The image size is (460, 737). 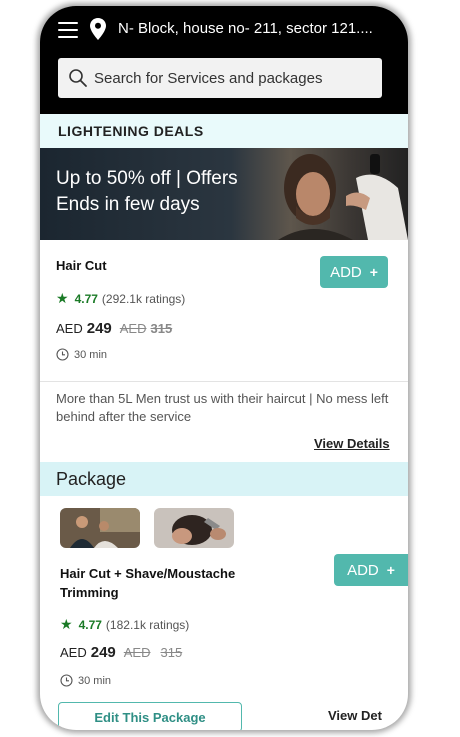 I want to click on service-rating: ★ 4.77 (292.1k ratings), so click(x=120, y=298).